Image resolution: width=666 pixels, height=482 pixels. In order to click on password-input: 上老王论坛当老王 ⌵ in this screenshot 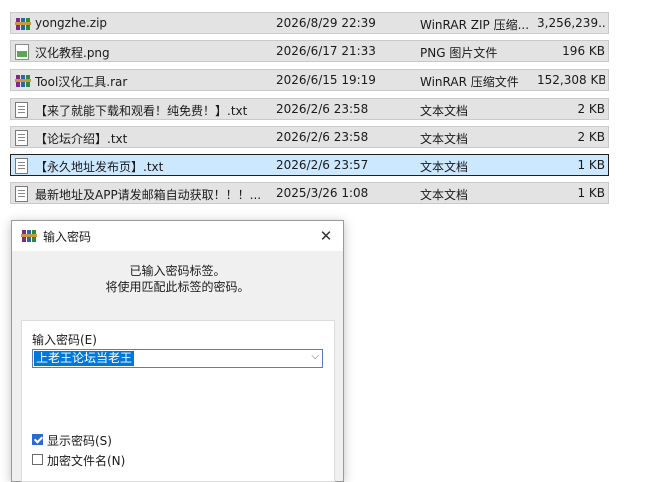, I will do `click(177, 358)`.